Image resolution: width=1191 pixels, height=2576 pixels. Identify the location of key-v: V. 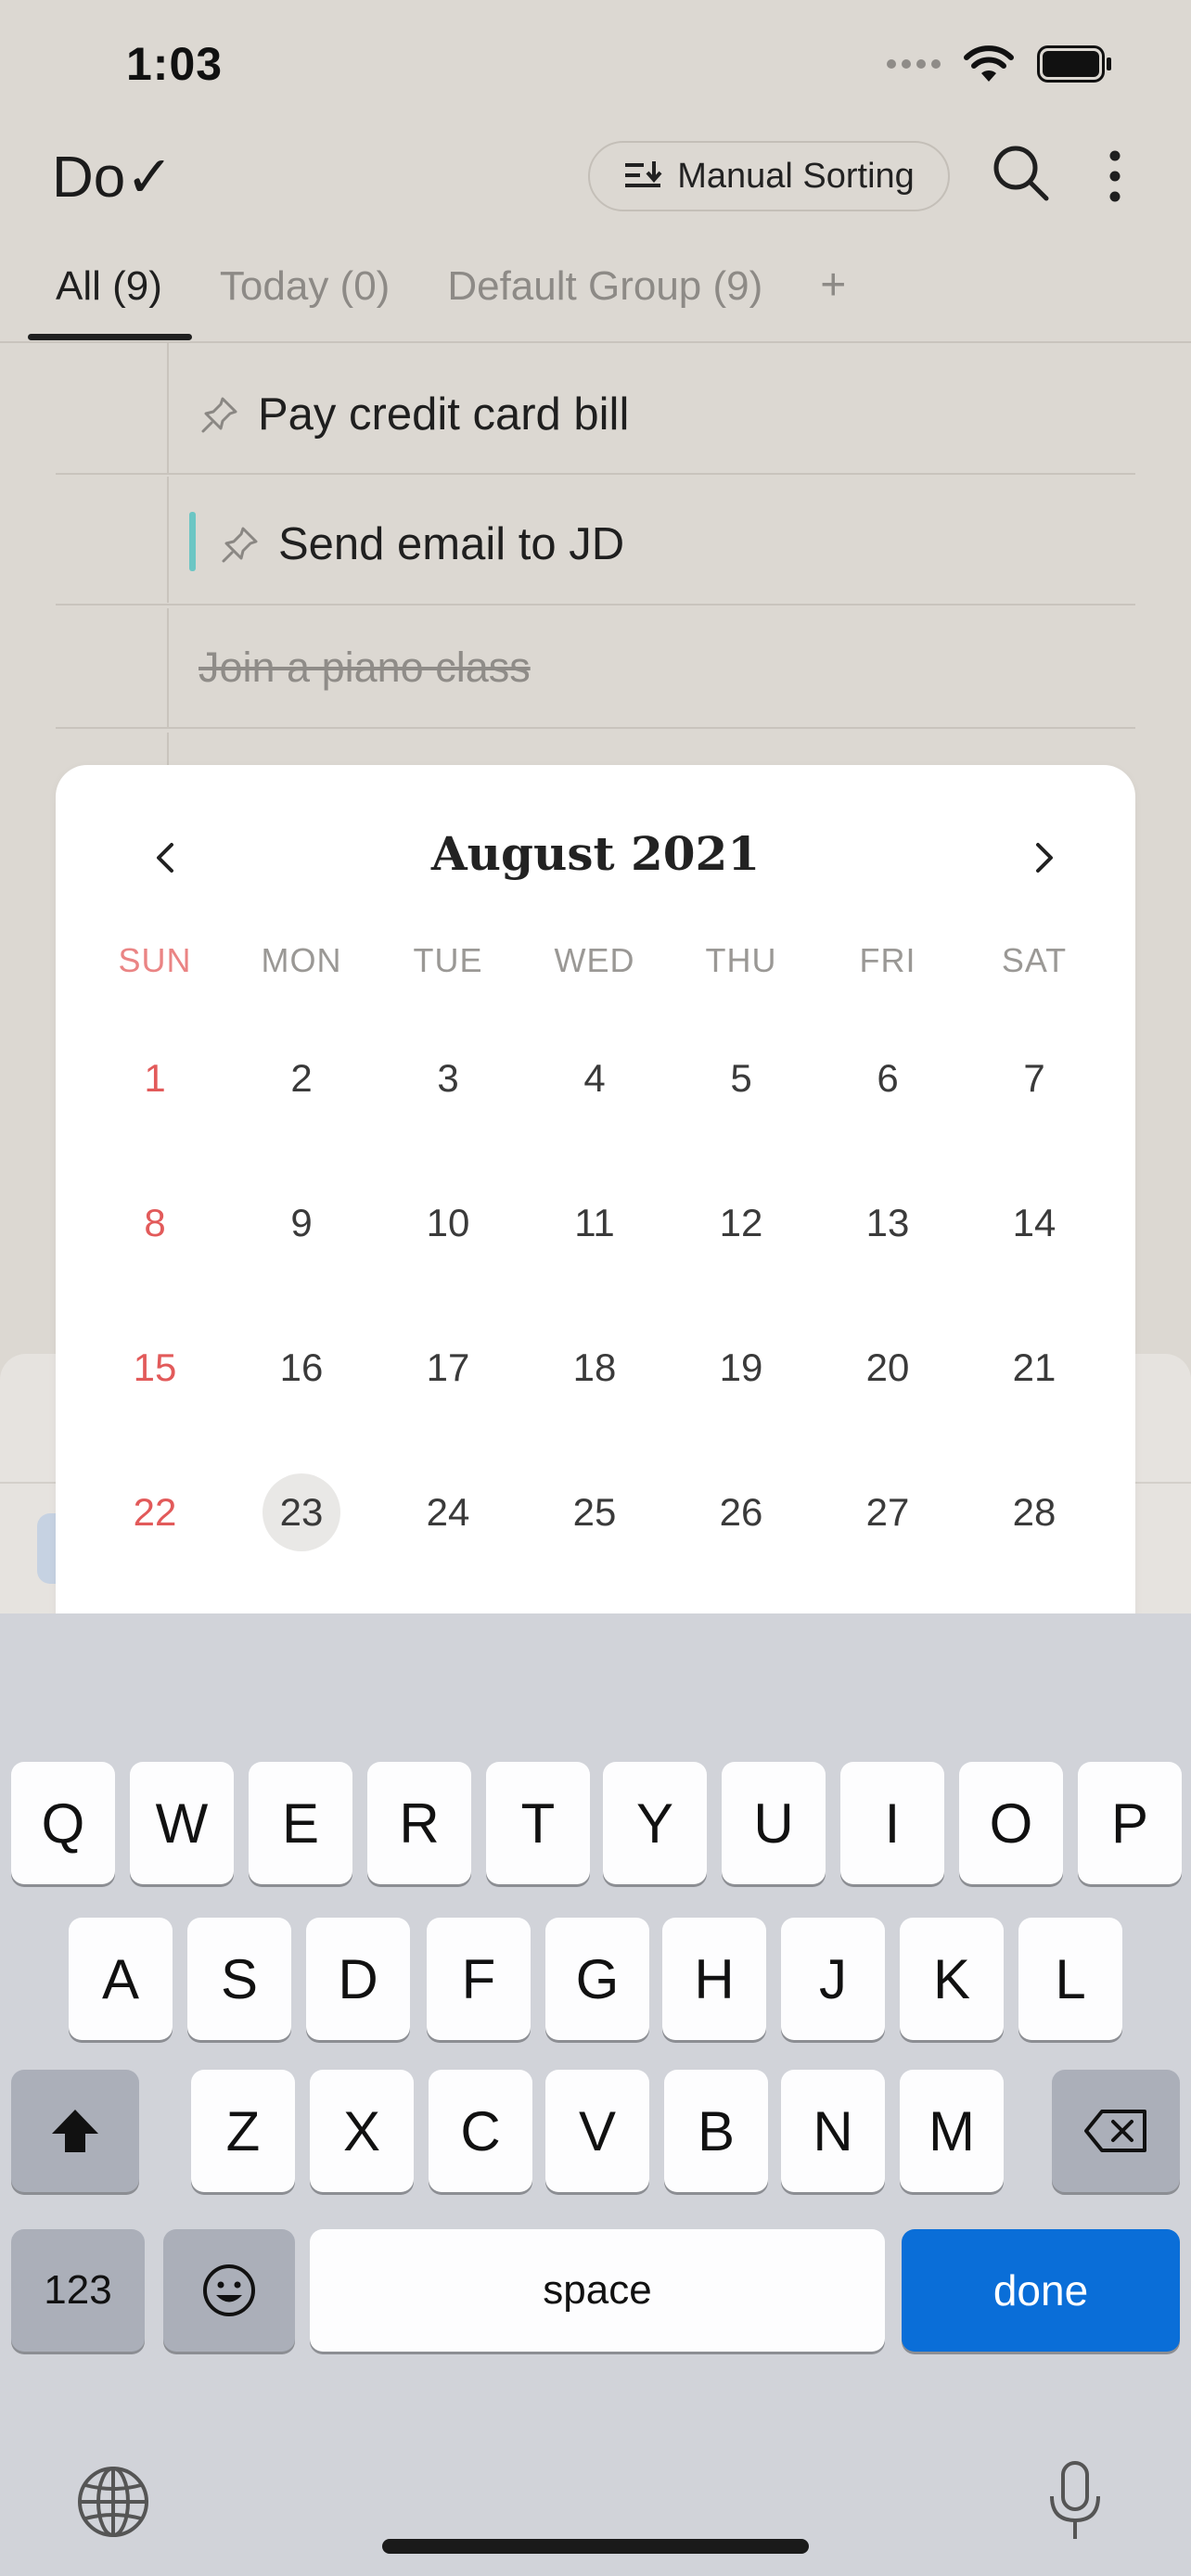
(597, 2131).